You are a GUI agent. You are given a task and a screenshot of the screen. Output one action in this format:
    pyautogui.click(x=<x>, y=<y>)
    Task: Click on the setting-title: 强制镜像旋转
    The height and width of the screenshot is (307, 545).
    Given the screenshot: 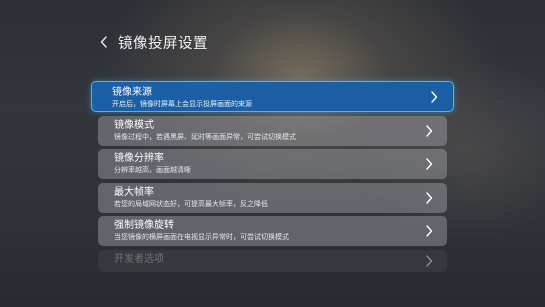 What is the action you would take?
    pyautogui.click(x=144, y=225)
    